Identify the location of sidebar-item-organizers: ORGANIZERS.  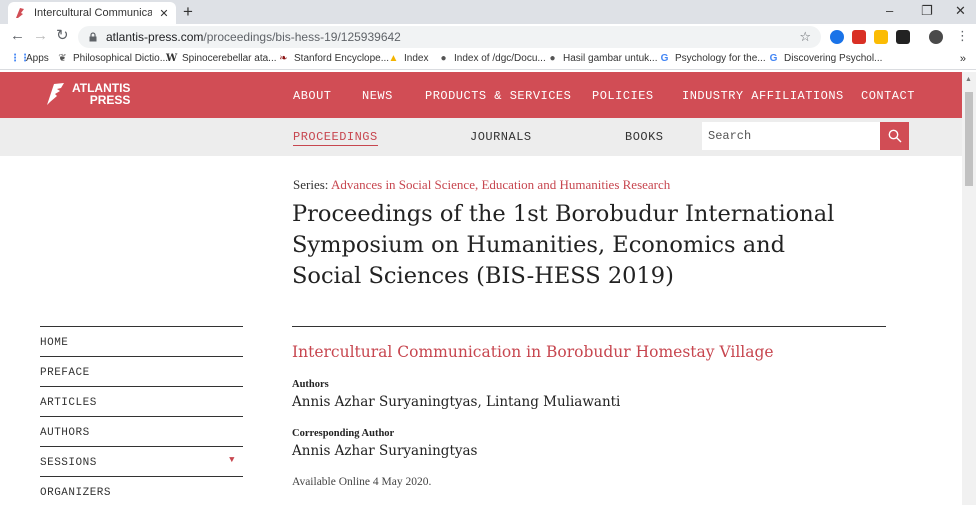
(141, 490).